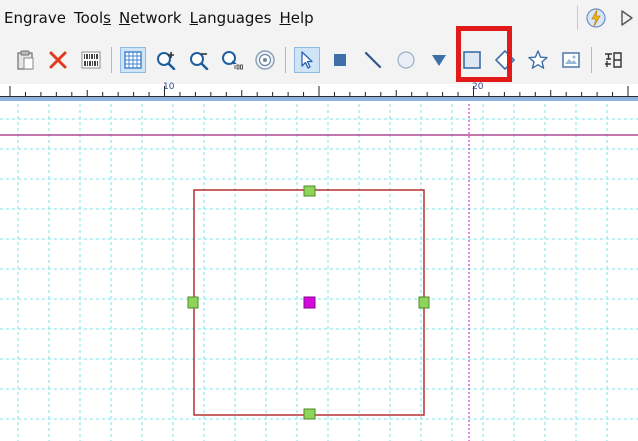 This screenshot has width=638, height=441. I want to click on ruler-ticks, so click(319, 91).